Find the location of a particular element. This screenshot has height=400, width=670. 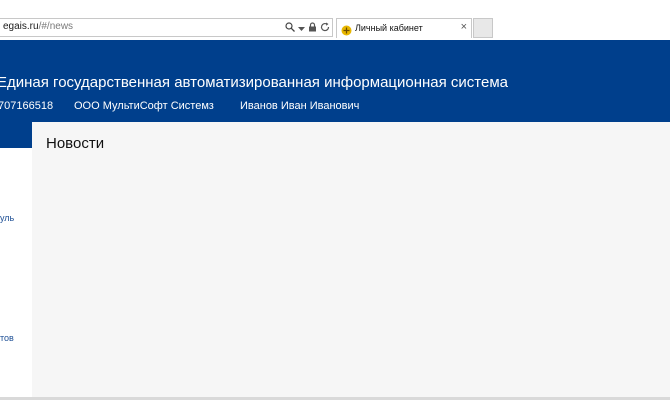

sidebar-item: уль is located at coordinates (7, 218).